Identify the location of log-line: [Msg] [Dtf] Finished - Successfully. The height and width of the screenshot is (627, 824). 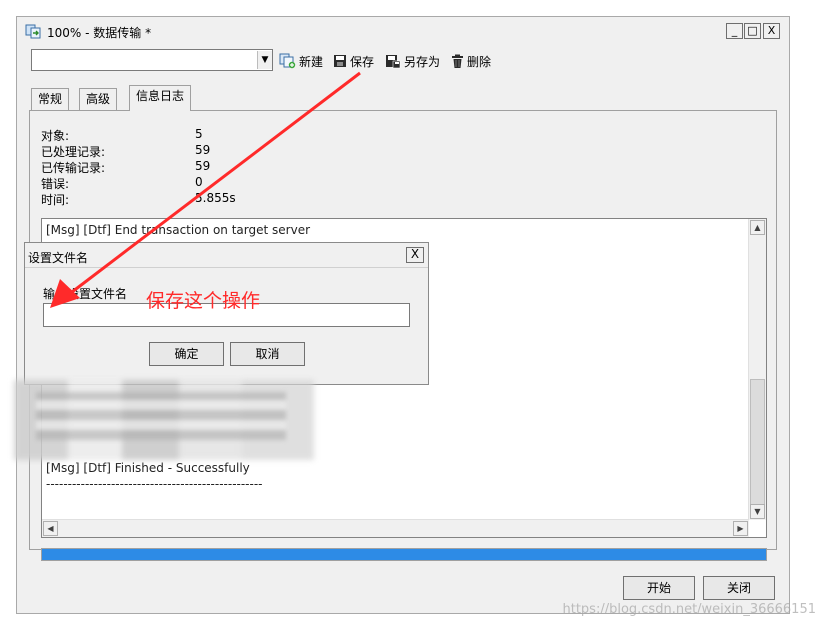
(148, 468).